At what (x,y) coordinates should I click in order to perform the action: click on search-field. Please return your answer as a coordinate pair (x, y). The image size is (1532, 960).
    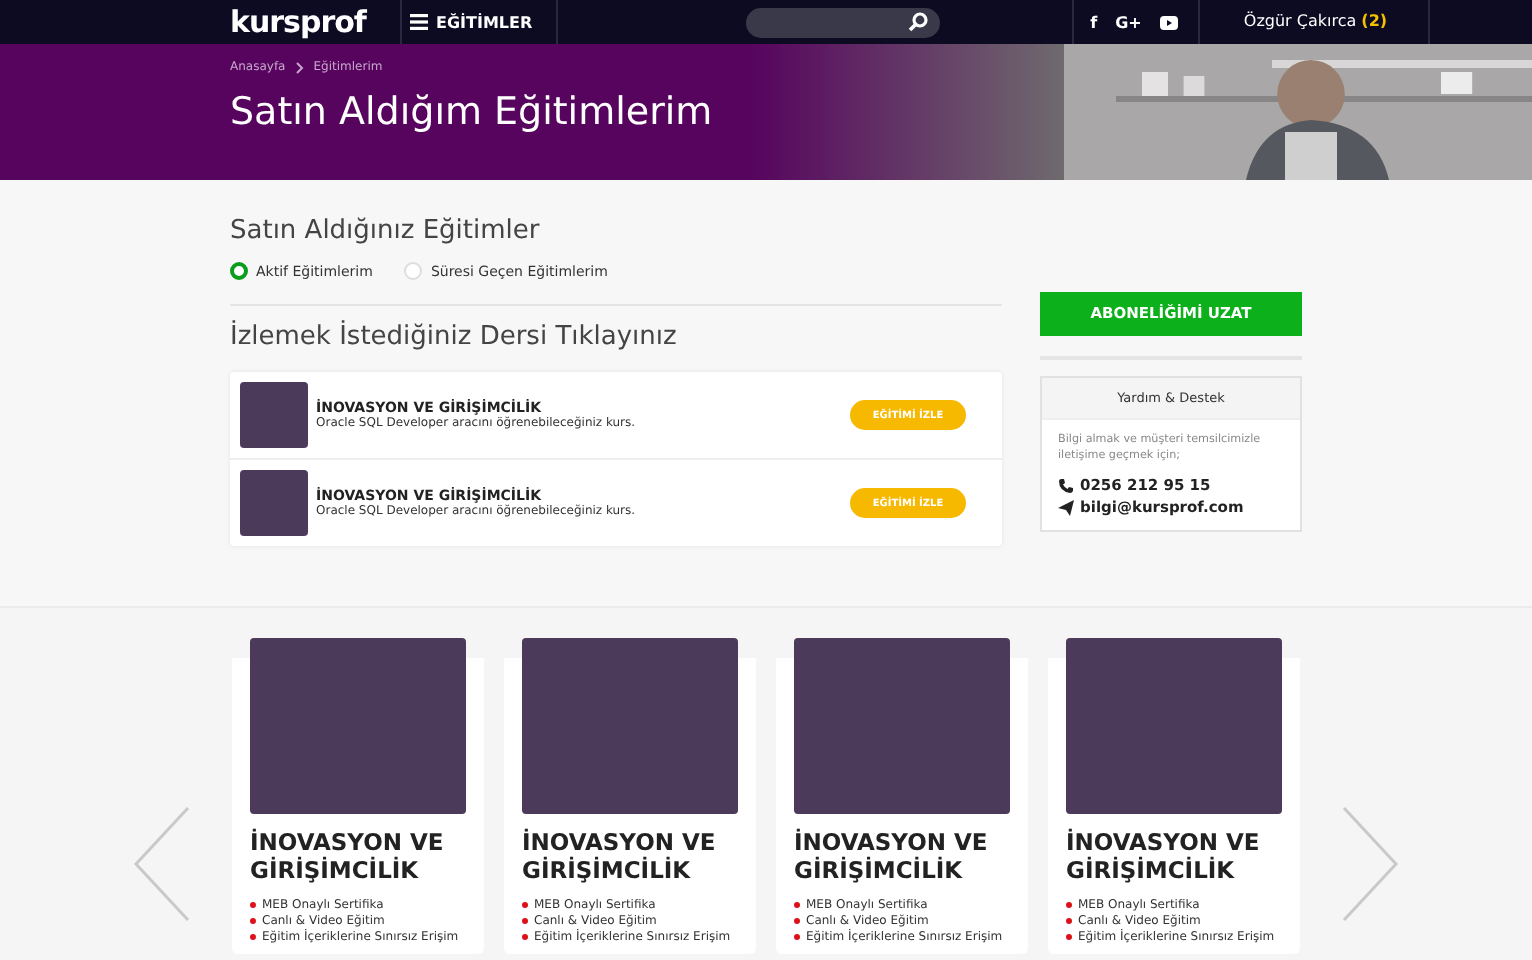
    Looking at the image, I should click on (843, 22).